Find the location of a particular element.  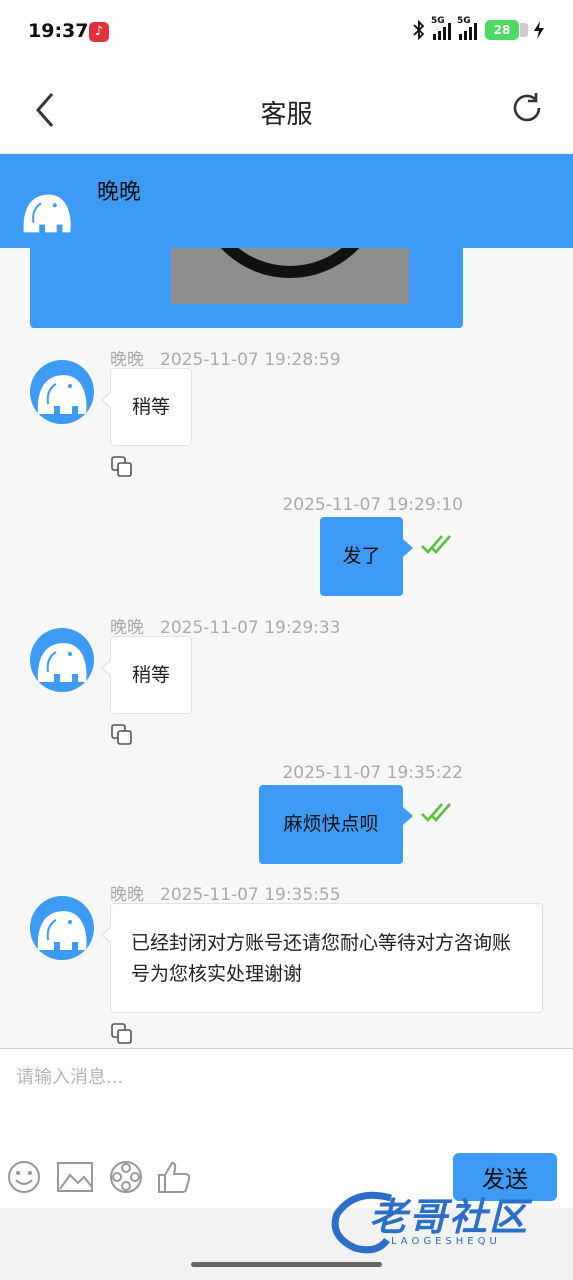

message-meta: 晚晚 2025-11-07 19:28:59 is located at coordinates (225, 357).